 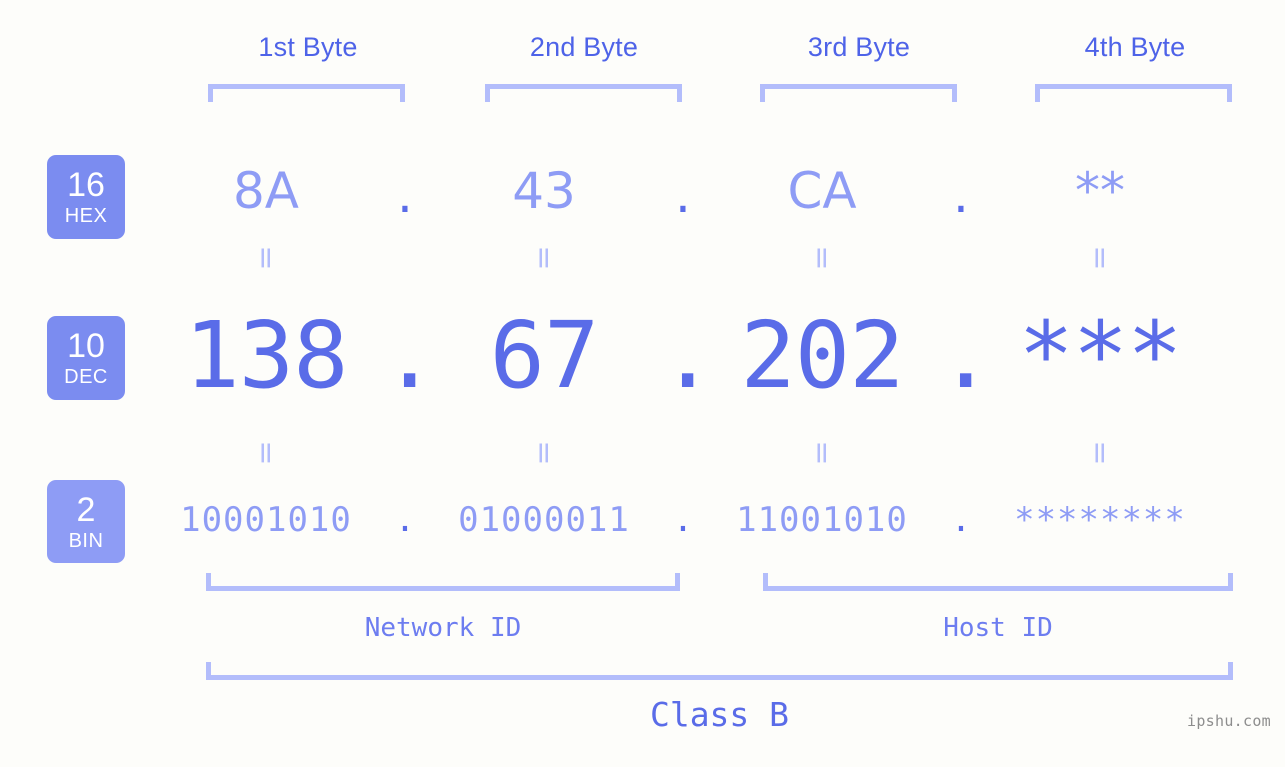 I want to click on host-id-label: Host ID, so click(x=998, y=628).